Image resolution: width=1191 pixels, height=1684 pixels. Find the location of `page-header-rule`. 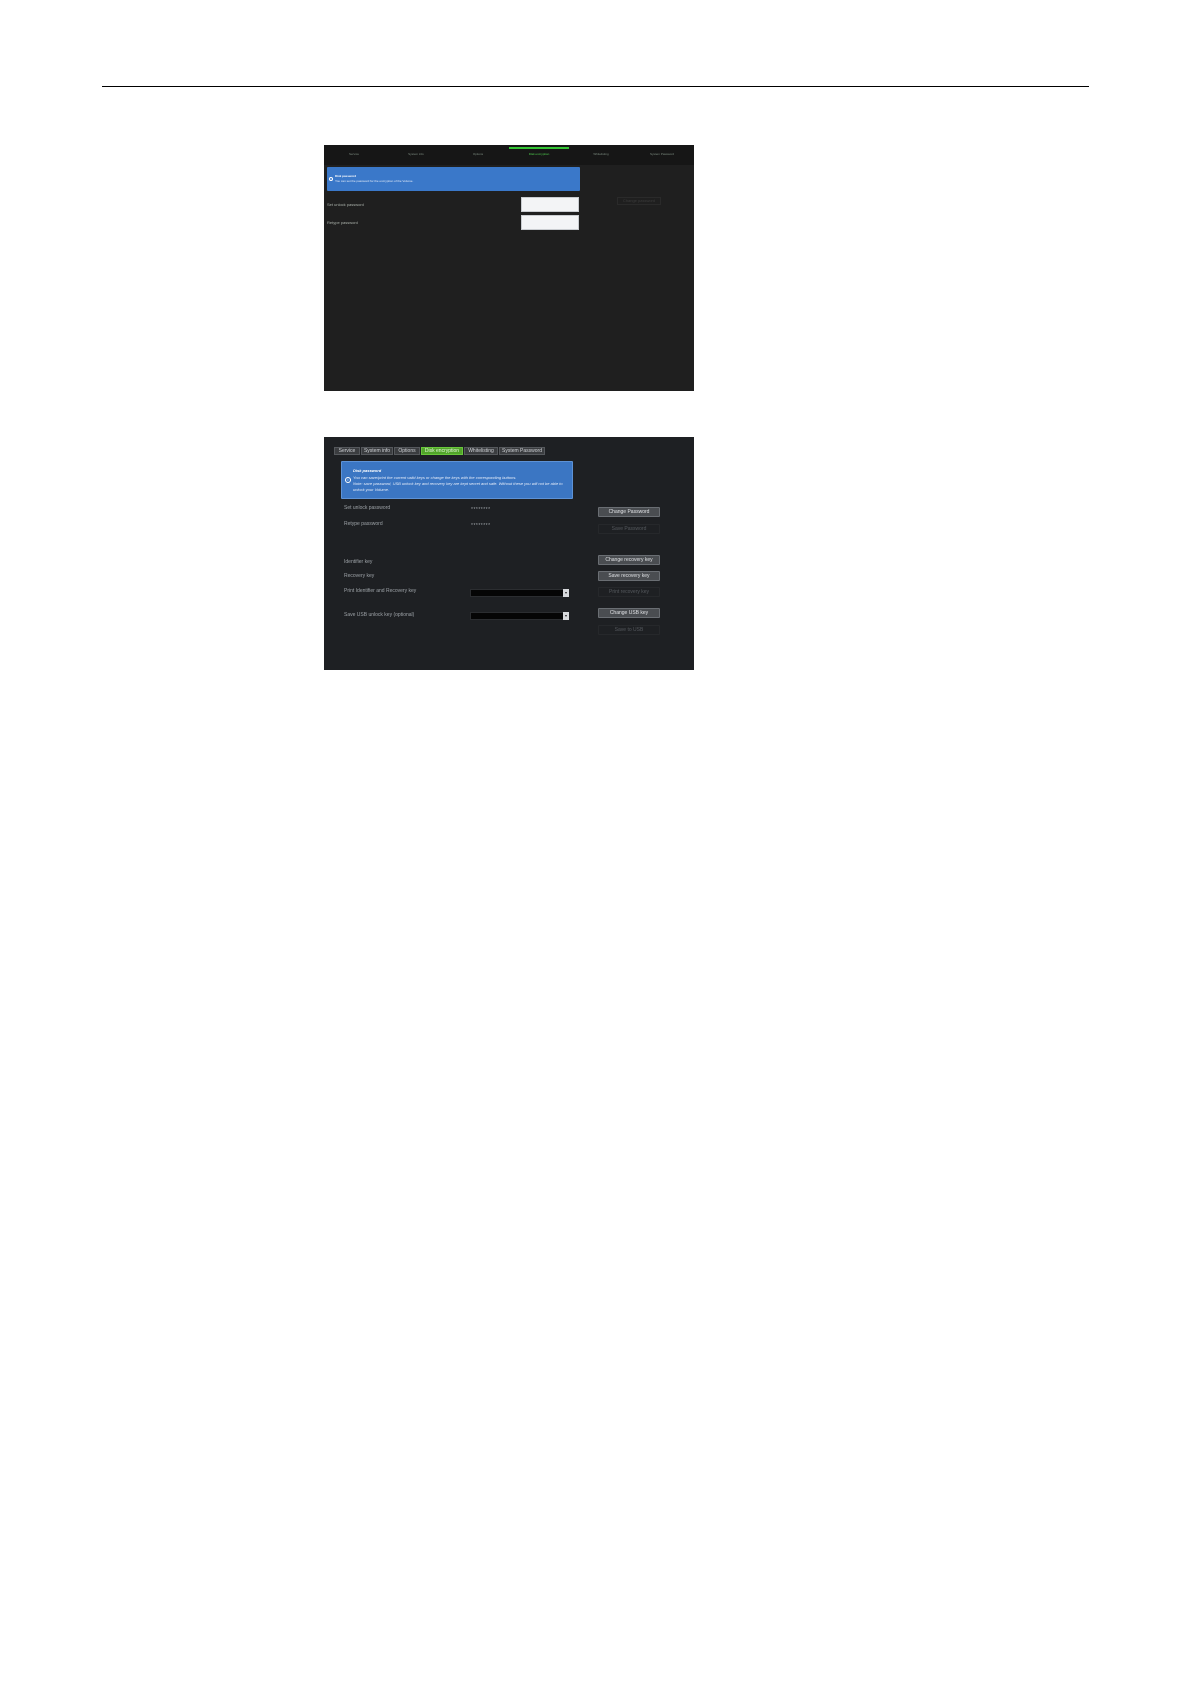

page-header-rule is located at coordinates (595, 86).